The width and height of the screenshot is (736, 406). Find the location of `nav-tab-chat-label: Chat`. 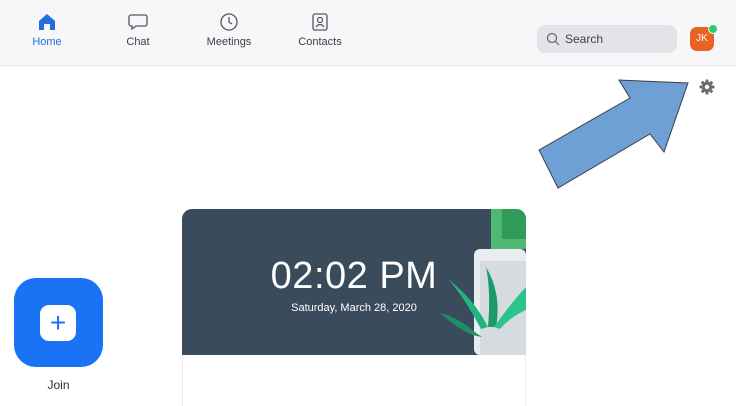

nav-tab-chat-label: Chat is located at coordinates (138, 42).